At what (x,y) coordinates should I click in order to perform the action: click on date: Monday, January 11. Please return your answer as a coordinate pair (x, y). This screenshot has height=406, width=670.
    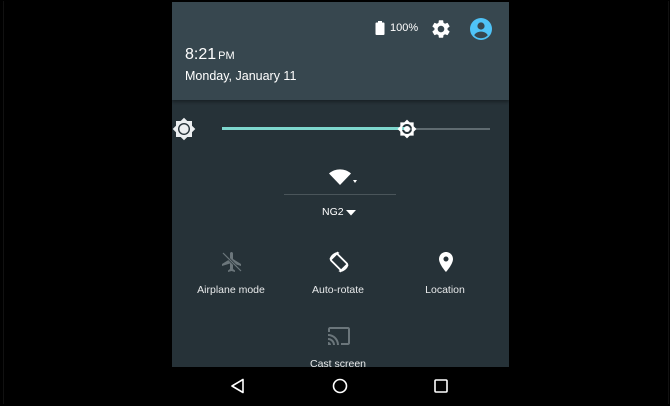
    Looking at the image, I should click on (240, 76).